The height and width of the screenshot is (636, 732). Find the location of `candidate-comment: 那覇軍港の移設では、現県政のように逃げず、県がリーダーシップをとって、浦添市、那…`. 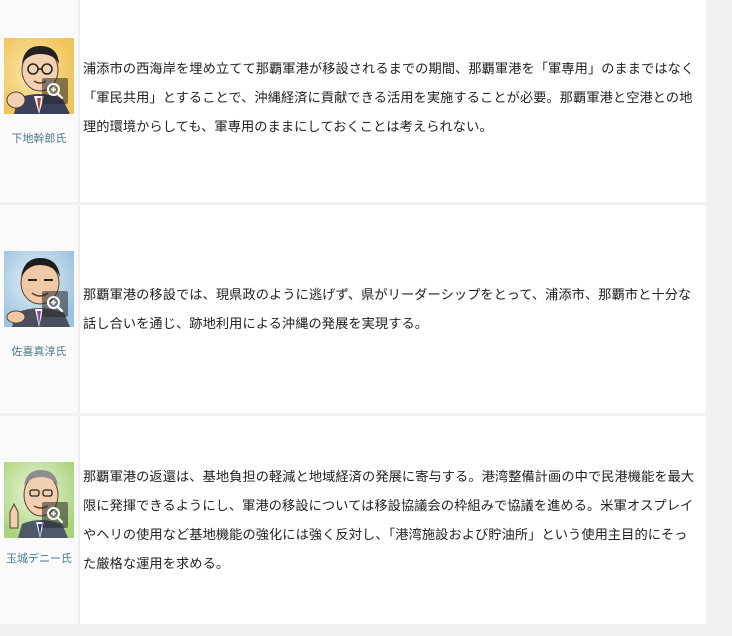

candidate-comment: 那覇軍港の移設では、現県政のように逃げず、県がリーダーシップをとって、浦添市、那… is located at coordinates (387, 310).